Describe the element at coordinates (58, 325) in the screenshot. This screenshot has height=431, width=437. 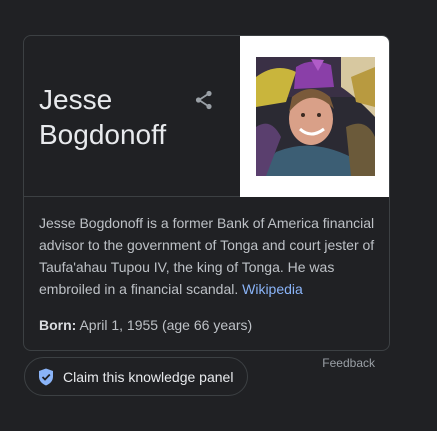
I see `born-label: Born:` at that location.